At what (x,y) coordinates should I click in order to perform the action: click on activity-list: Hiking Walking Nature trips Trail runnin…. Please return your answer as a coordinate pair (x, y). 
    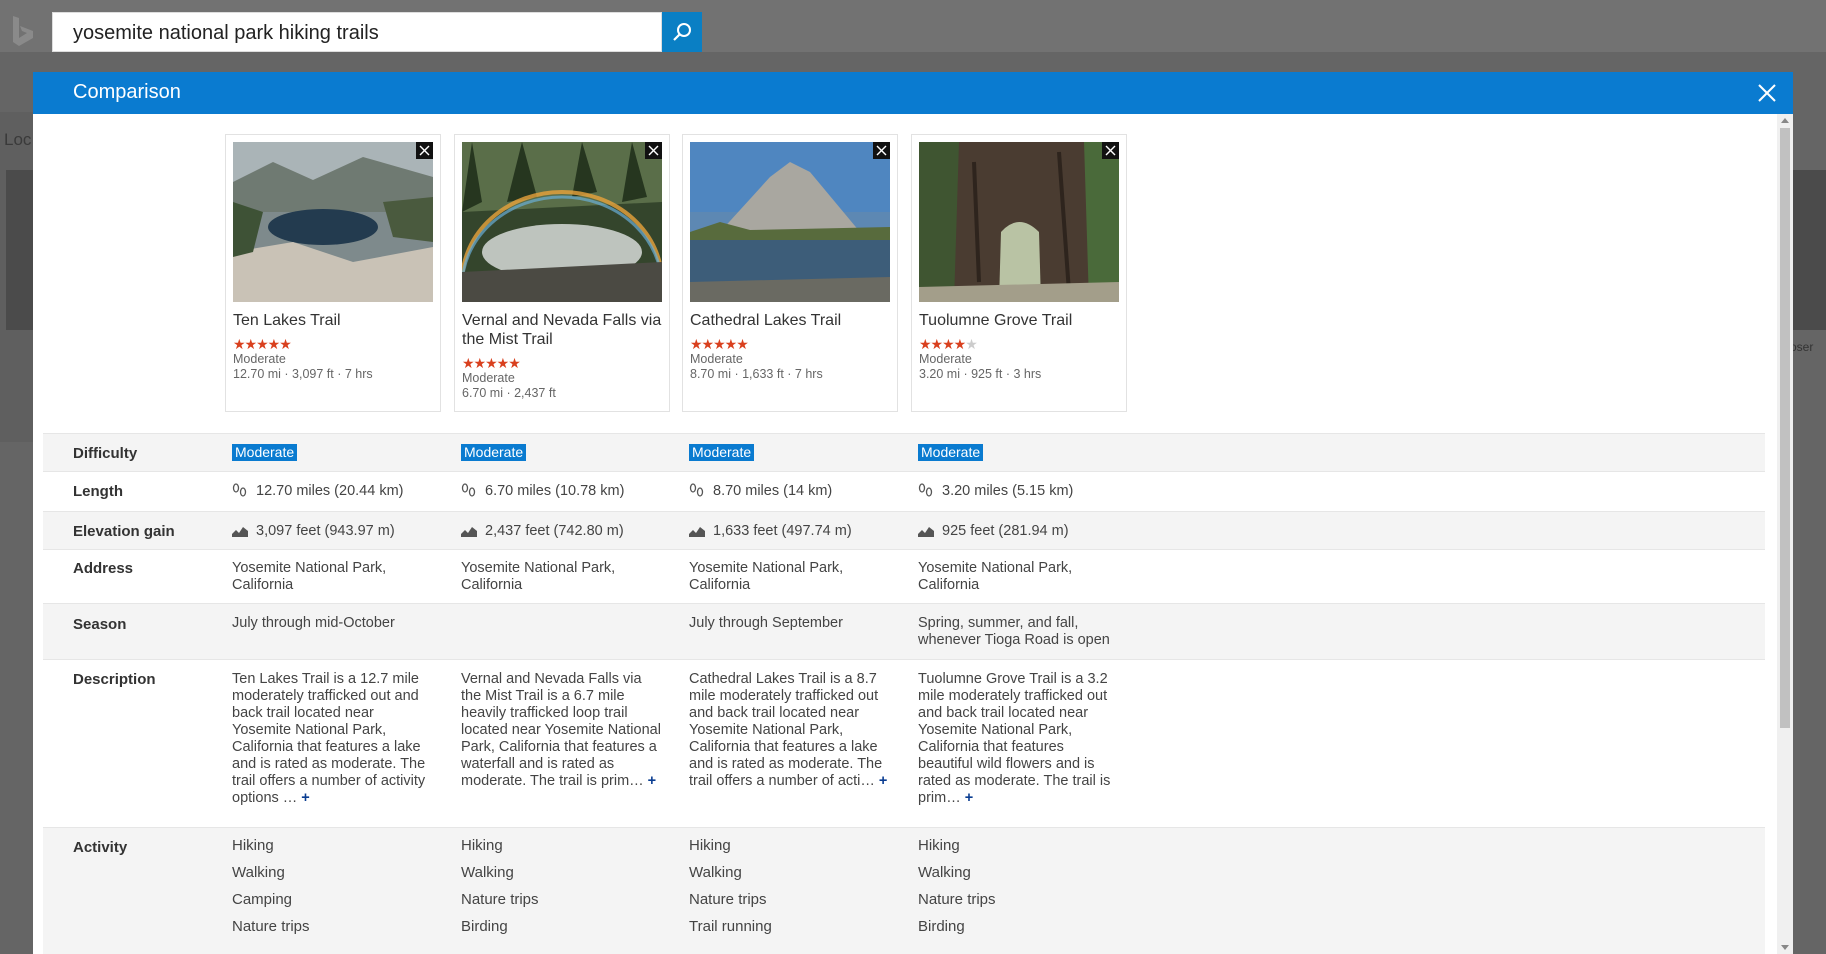
    Looking at the image, I should click on (730, 886).